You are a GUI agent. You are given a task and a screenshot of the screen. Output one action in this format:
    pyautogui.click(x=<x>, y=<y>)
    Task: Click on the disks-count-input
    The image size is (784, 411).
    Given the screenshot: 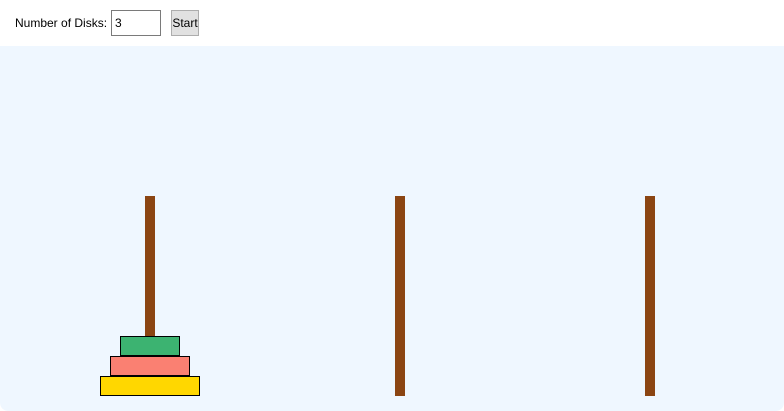 What is the action you would take?
    pyautogui.click(x=136, y=23)
    